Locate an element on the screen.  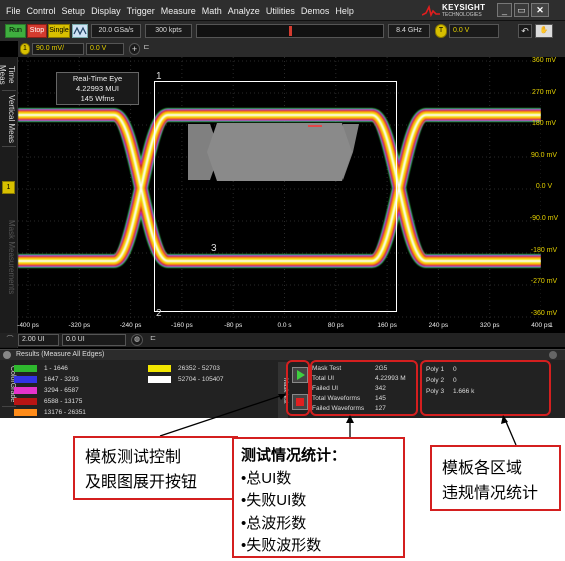
callout-left-line2: 及眼图展开按钮 is located at coordinates (141, 482).